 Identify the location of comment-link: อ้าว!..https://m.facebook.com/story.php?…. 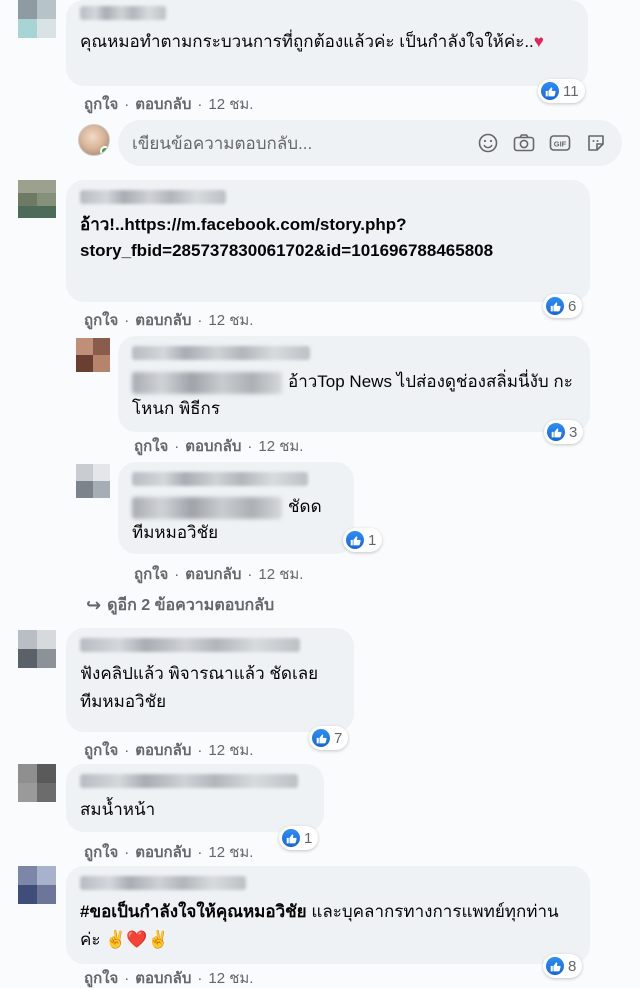
(286, 237).